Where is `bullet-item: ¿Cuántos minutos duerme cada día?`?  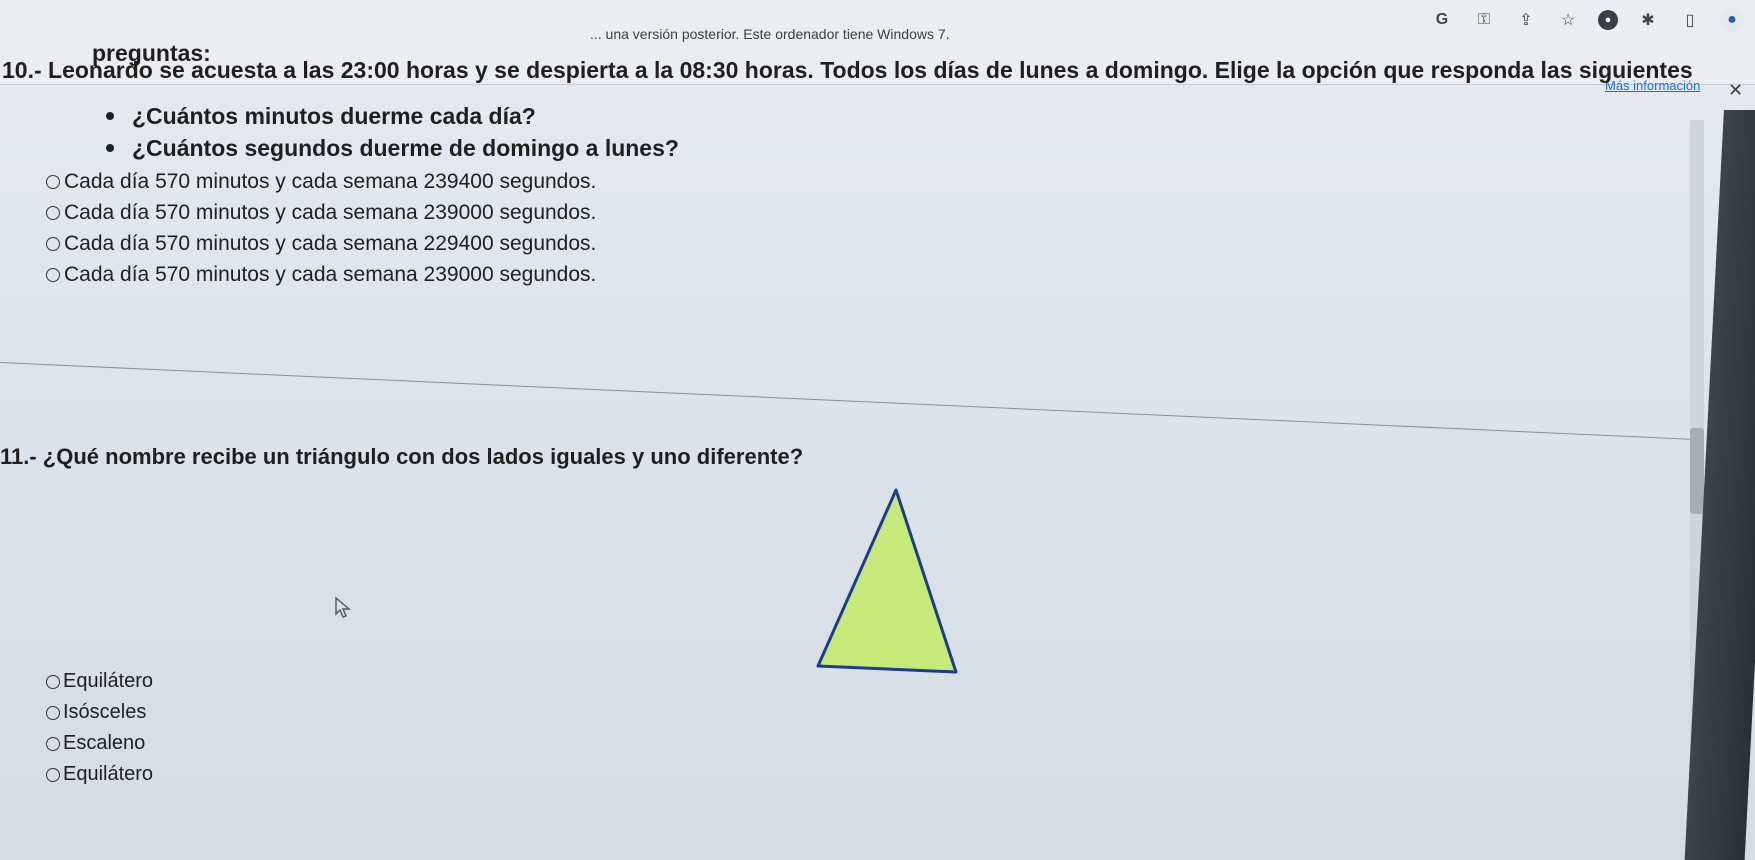 bullet-item: ¿Cuántos minutos duerme cada día? is located at coordinates (389, 116).